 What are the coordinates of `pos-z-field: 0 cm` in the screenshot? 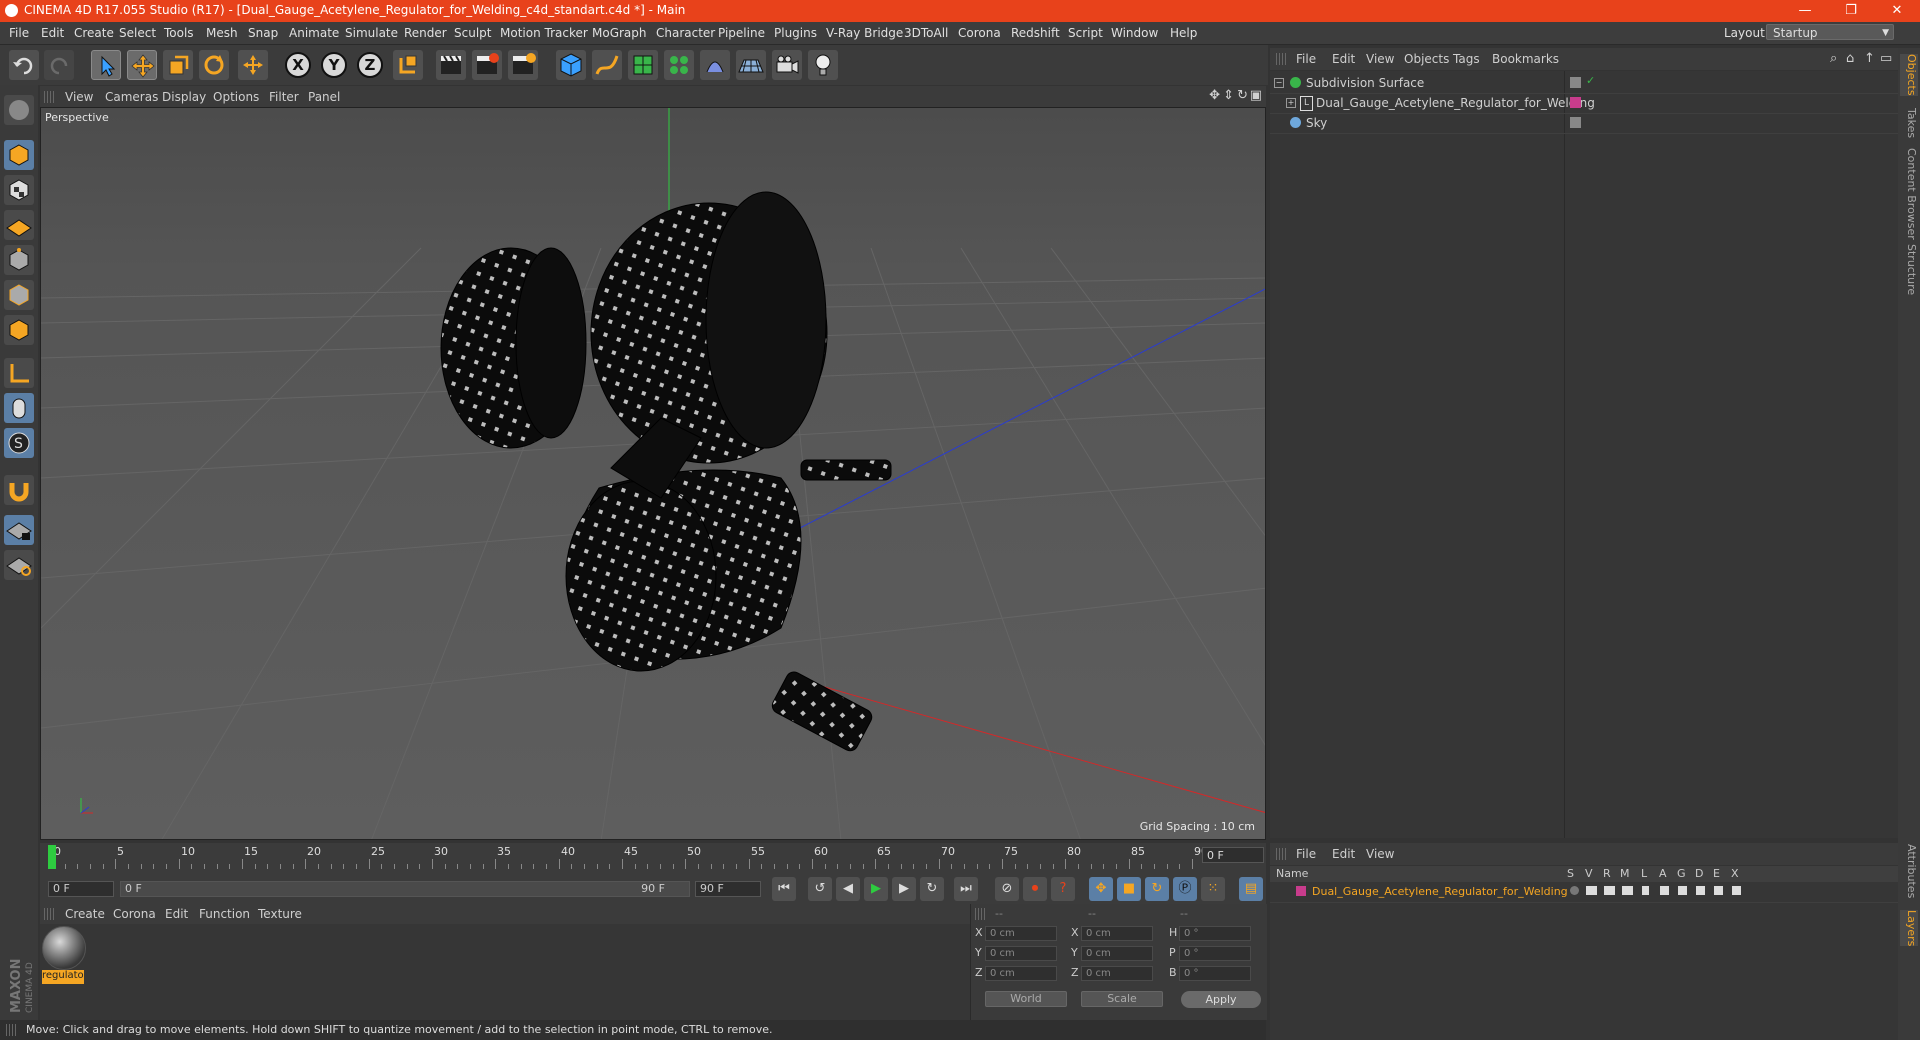 It's located at (1021, 973).